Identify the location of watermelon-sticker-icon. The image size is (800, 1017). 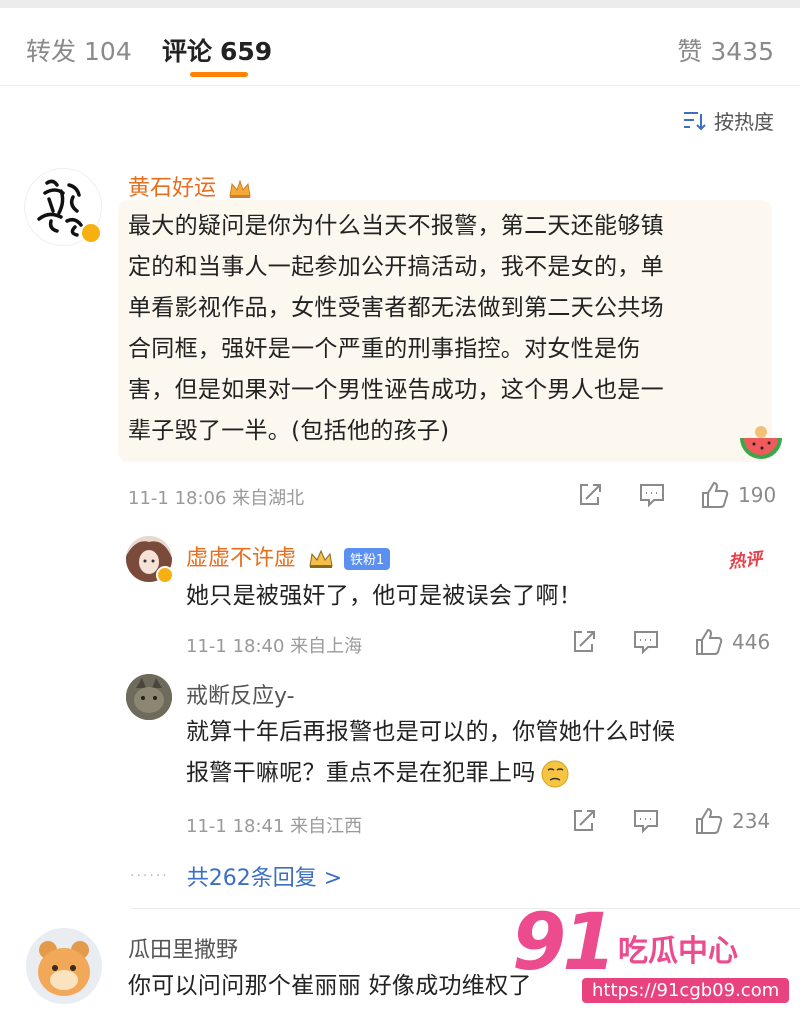
(761, 442).